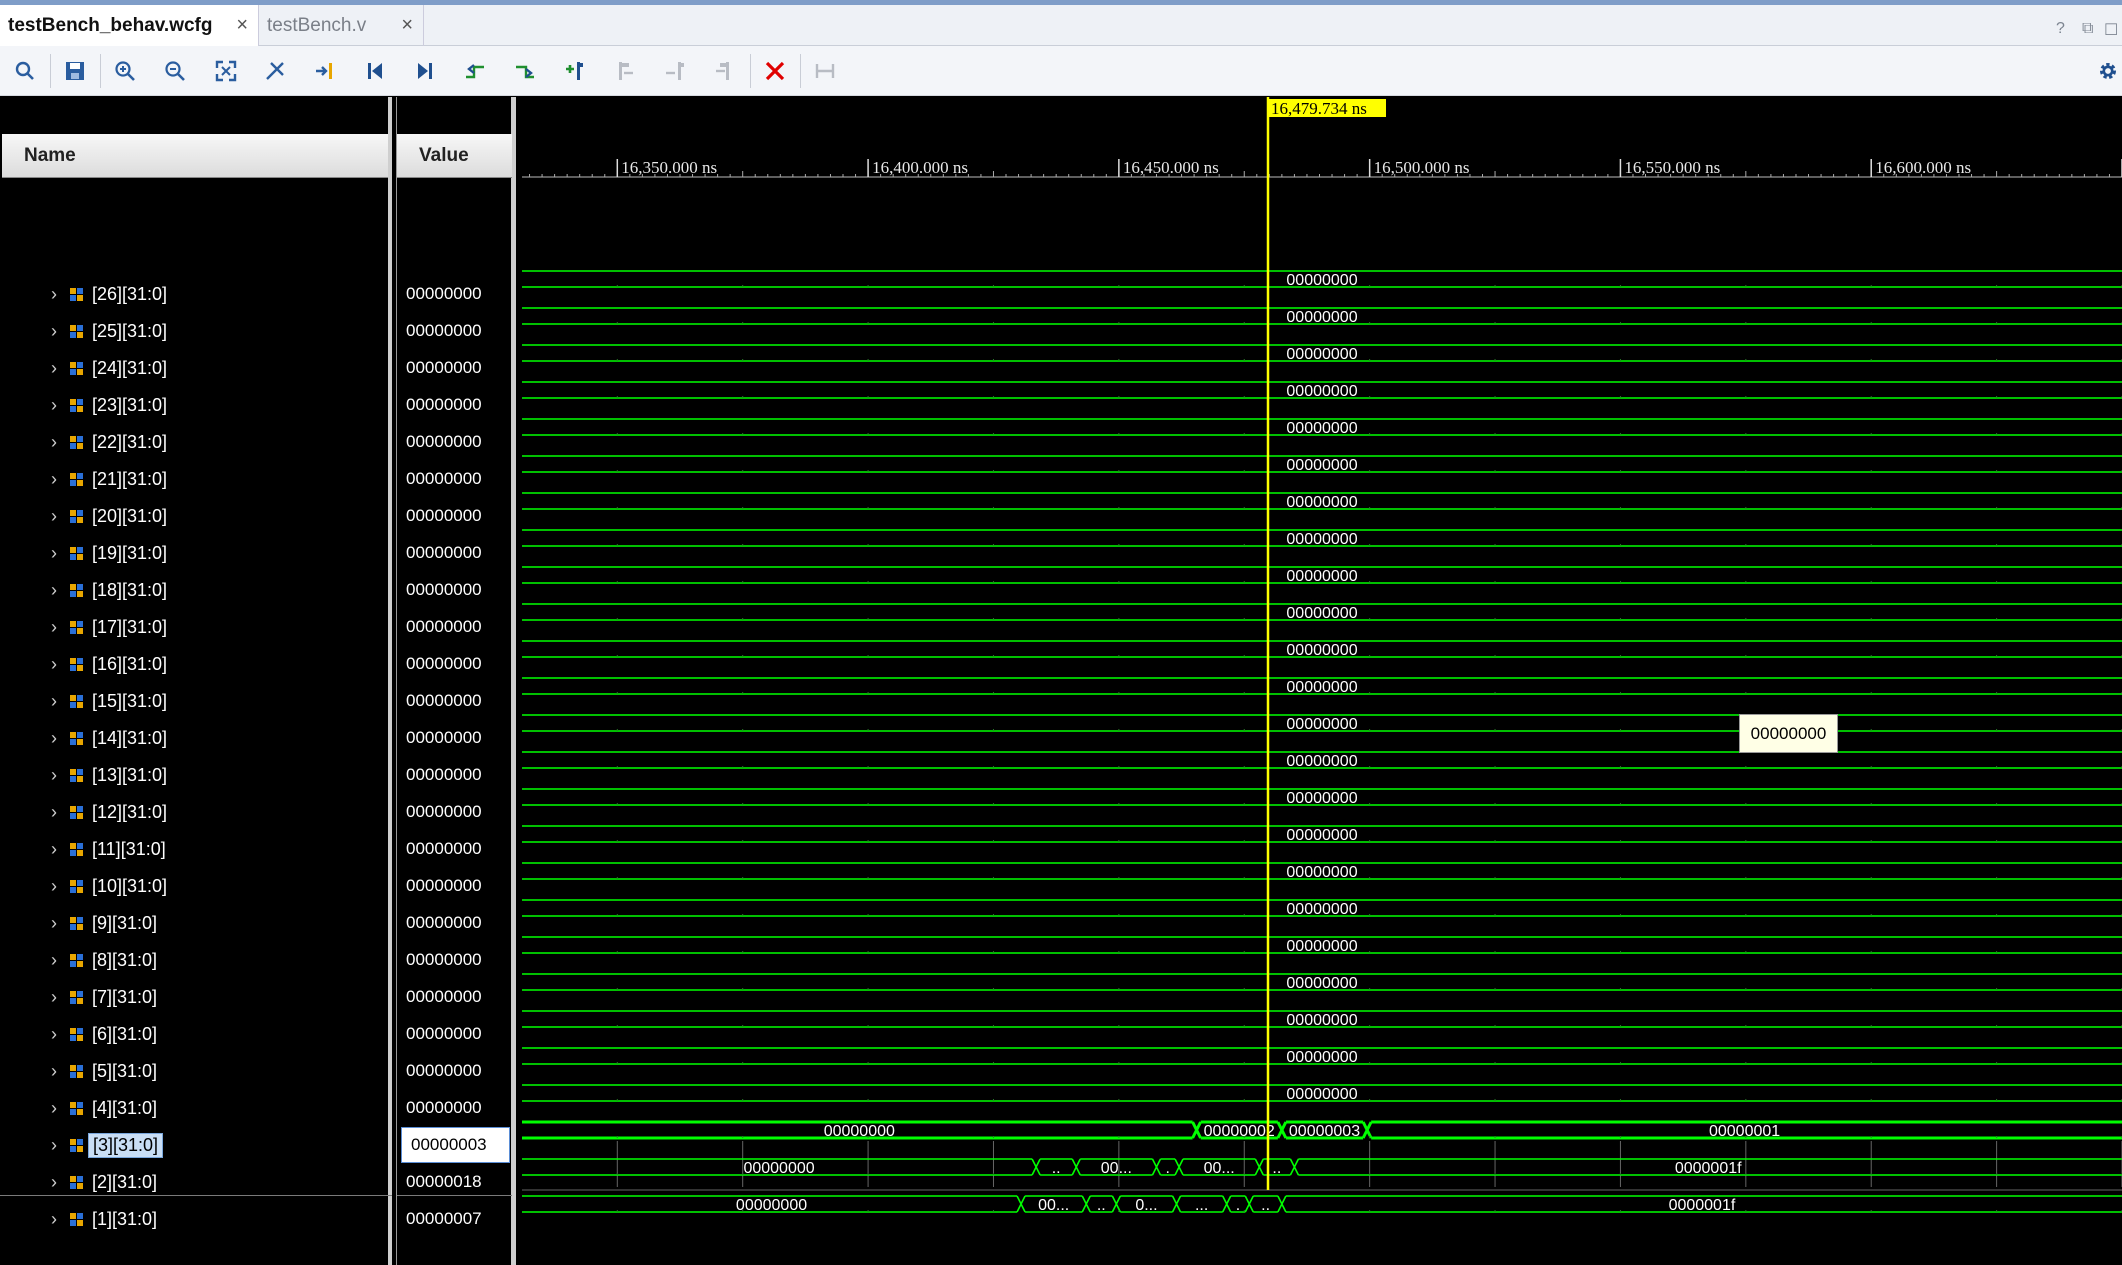  What do you see at coordinates (1322, 1130) in the screenshot?
I see `signal-trace: 00000000 00000002 00000003 00000001` at bounding box center [1322, 1130].